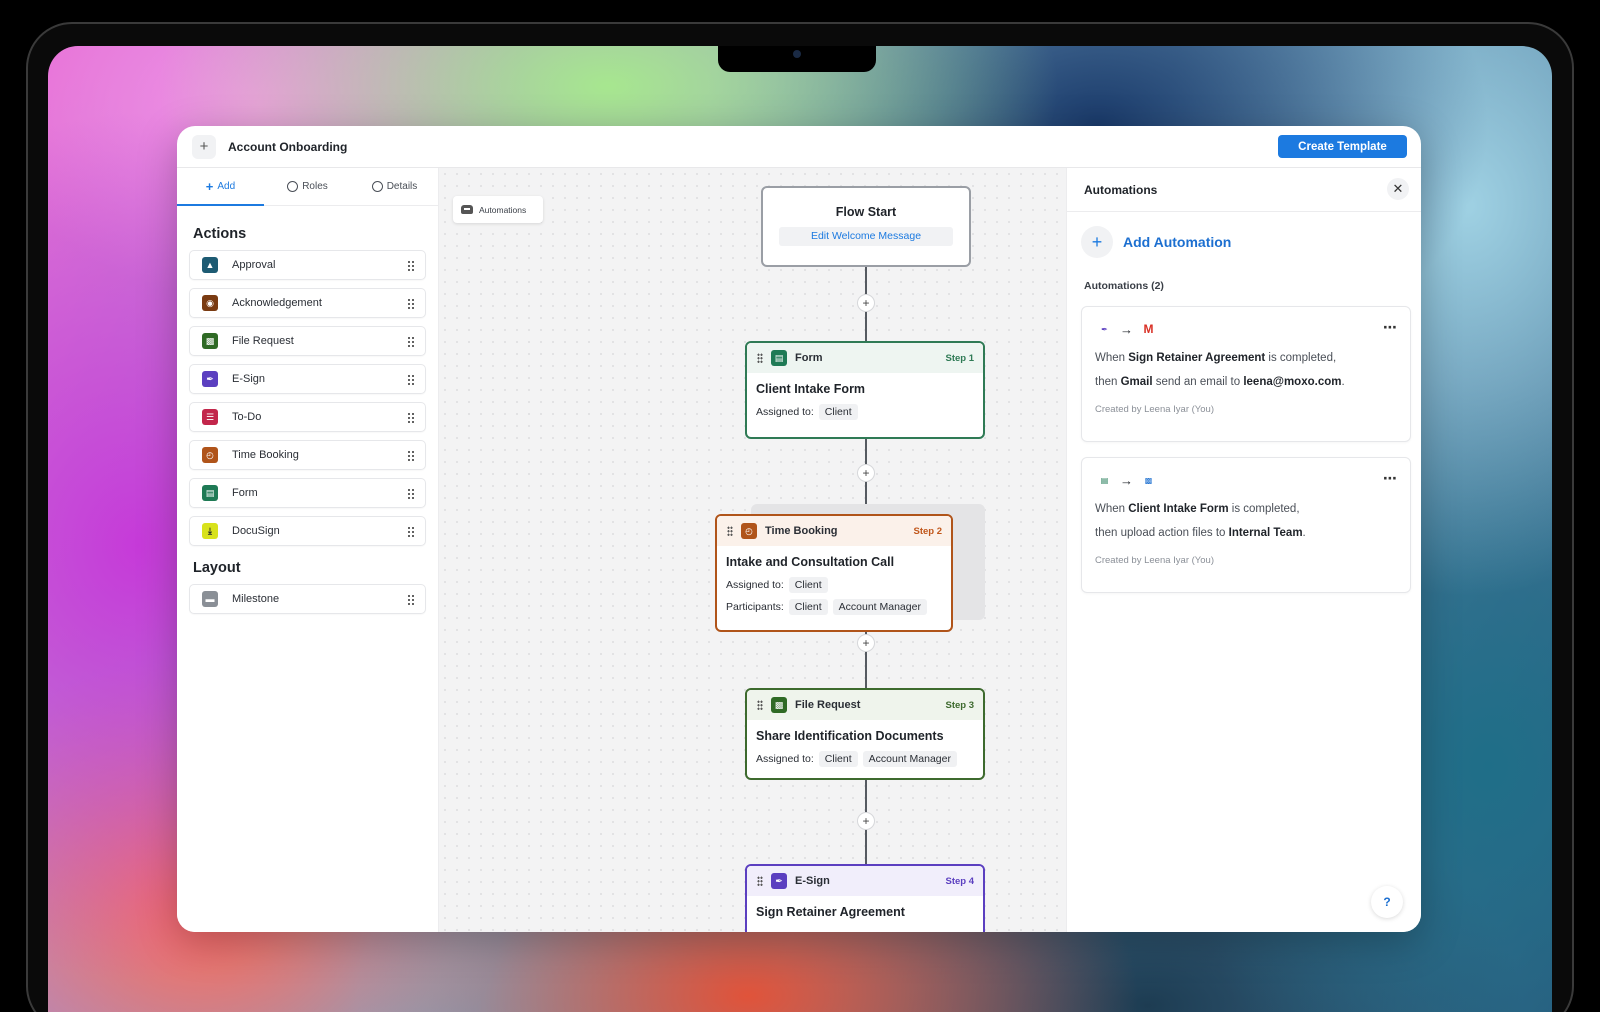 The width and height of the screenshot is (1600, 1012). I want to click on role-chip: Account Manager, so click(909, 759).